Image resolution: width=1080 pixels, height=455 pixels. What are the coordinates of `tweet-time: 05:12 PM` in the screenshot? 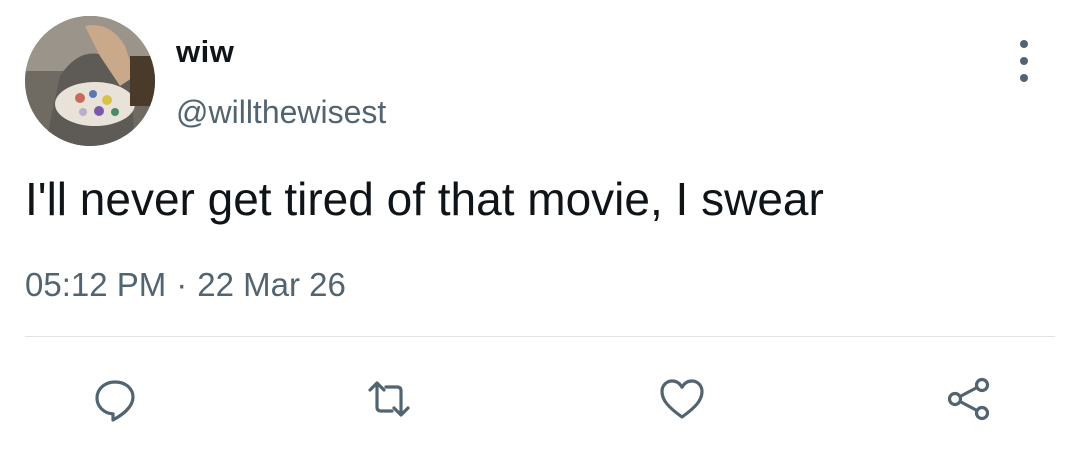 It's located at (96, 284).